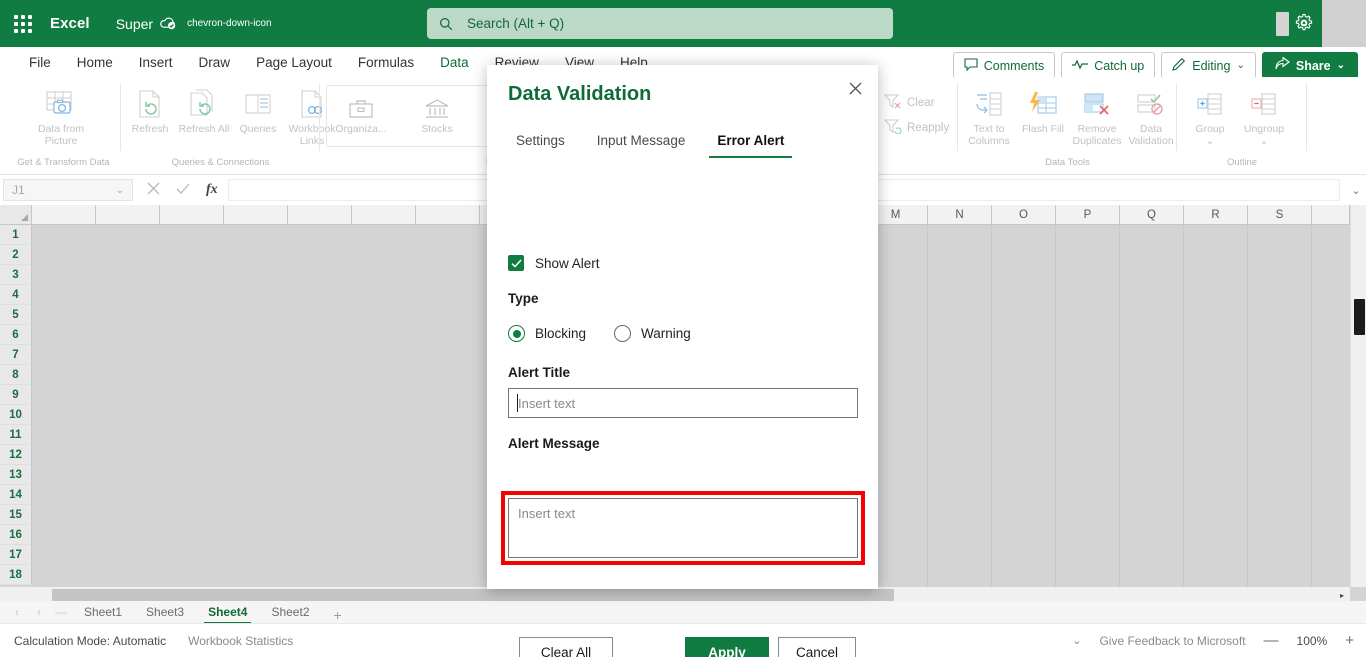  What do you see at coordinates (150, 115) in the screenshot?
I see `refresh-button: Refresh` at bounding box center [150, 115].